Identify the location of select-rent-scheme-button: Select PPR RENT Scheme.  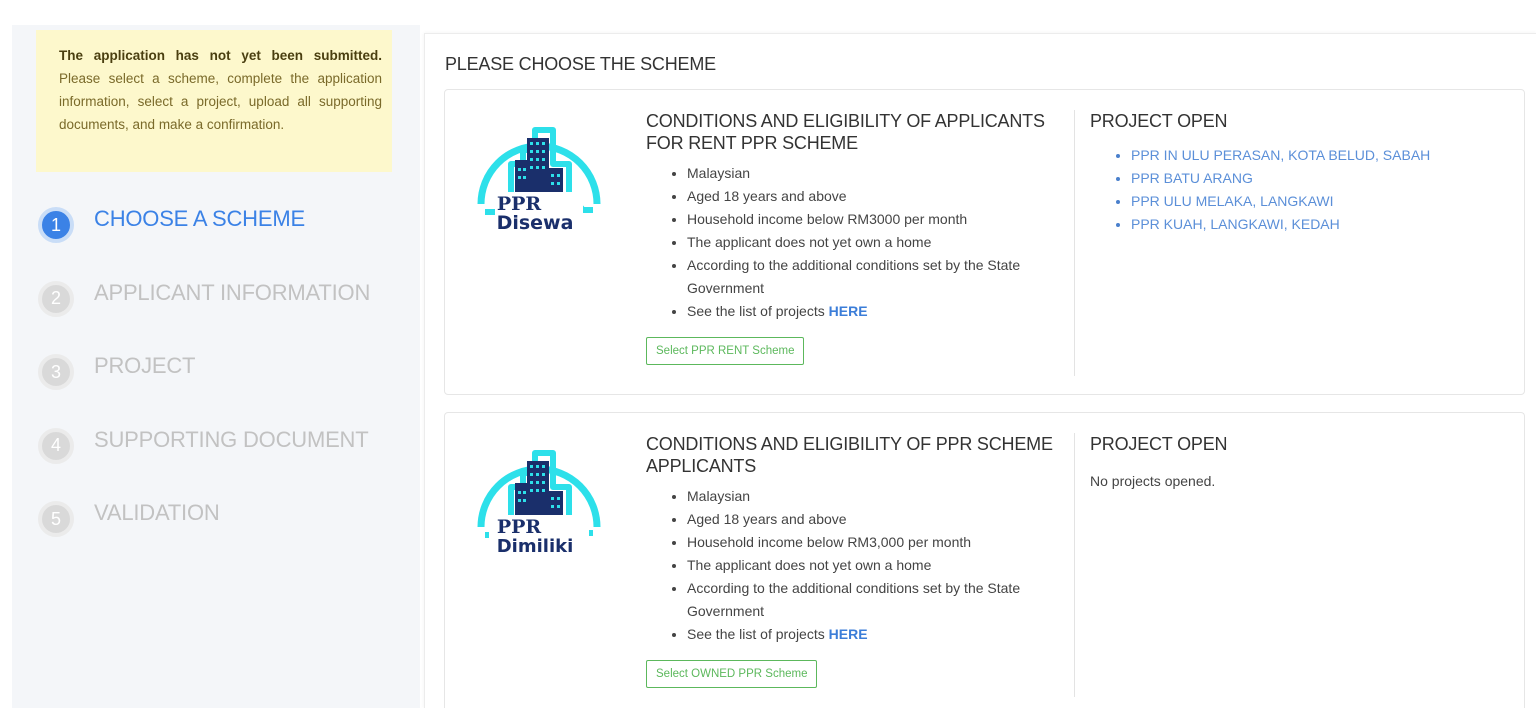
(725, 351).